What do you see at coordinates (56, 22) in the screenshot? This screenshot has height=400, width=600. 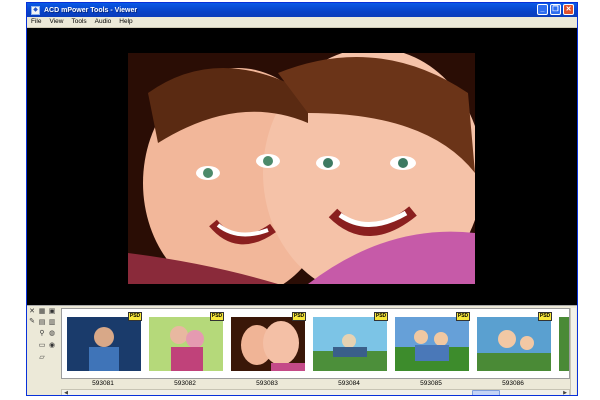 I see `menu-view: View` at bounding box center [56, 22].